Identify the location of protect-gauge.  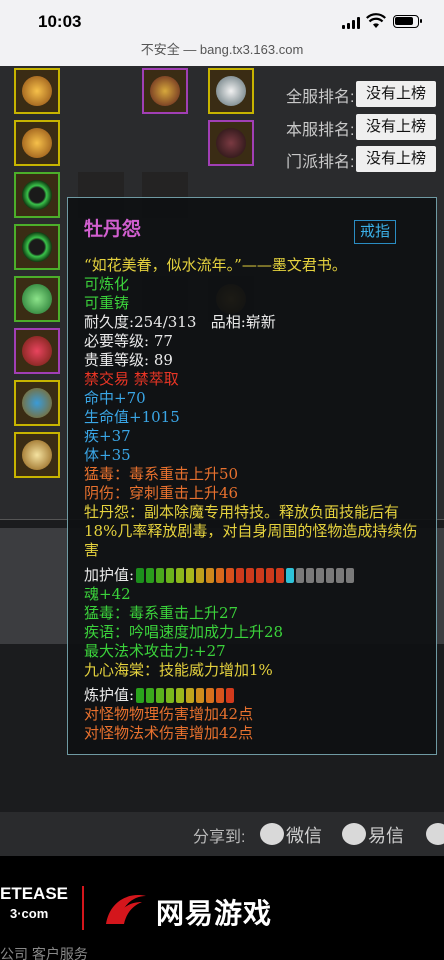
(246, 576).